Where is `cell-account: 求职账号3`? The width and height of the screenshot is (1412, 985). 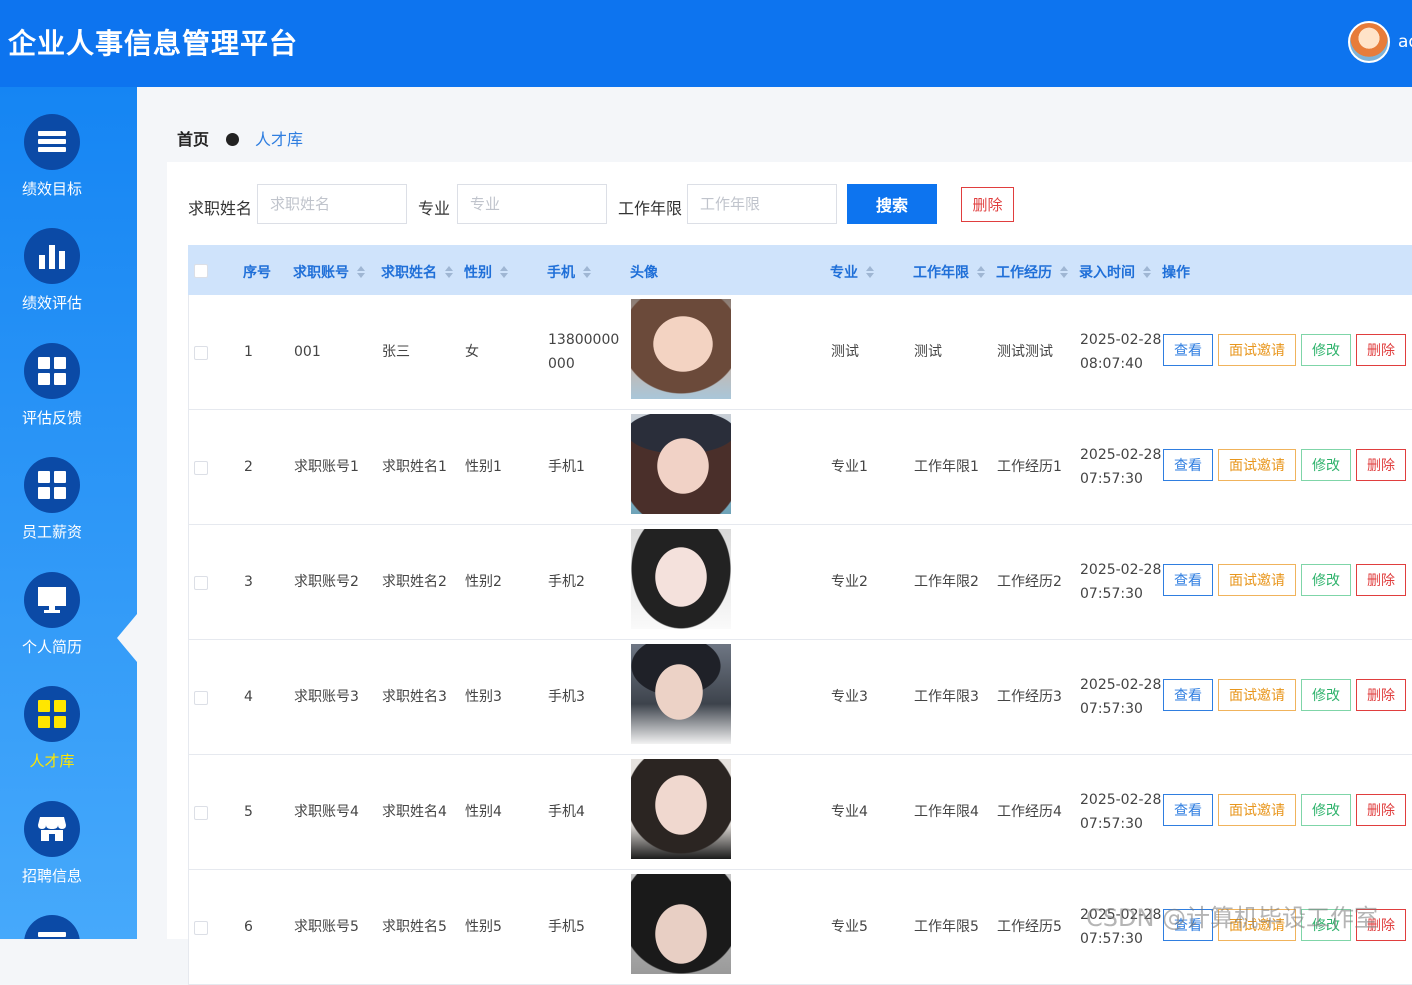 cell-account: 求职账号3 is located at coordinates (326, 697).